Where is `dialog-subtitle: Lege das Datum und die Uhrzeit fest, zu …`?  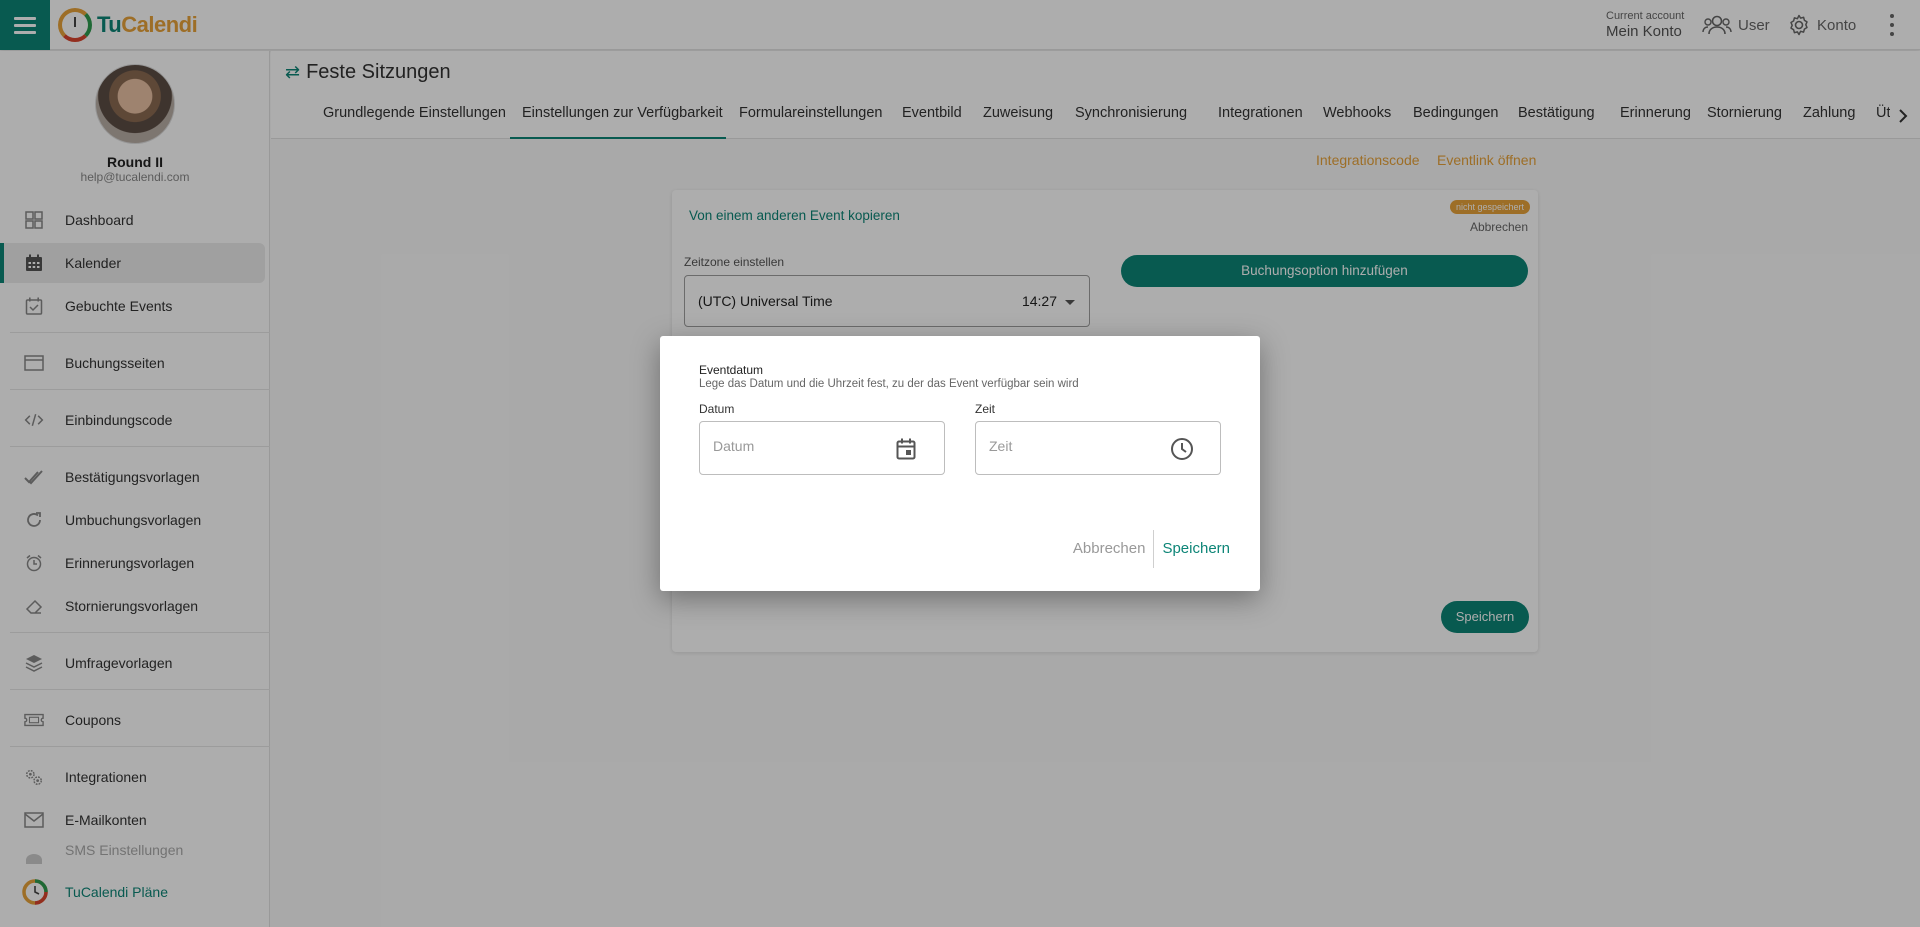
dialog-subtitle: Lege das Datum und die Uhrzeit fest, zu … is located at coordinates (889, 384).